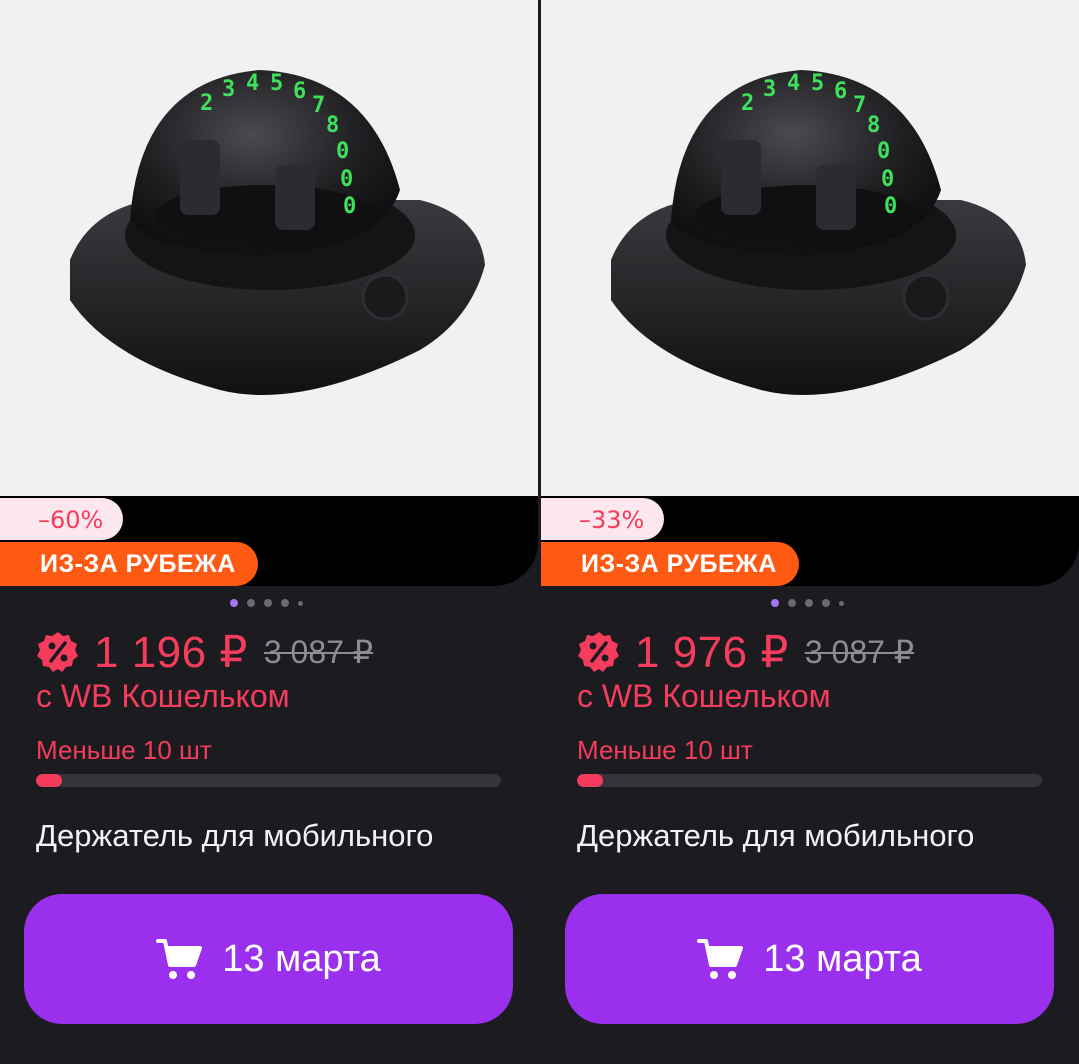 This screenshot has height=1064, width=1079. I want to click on discount-badge: –60%, so click(62, 519).